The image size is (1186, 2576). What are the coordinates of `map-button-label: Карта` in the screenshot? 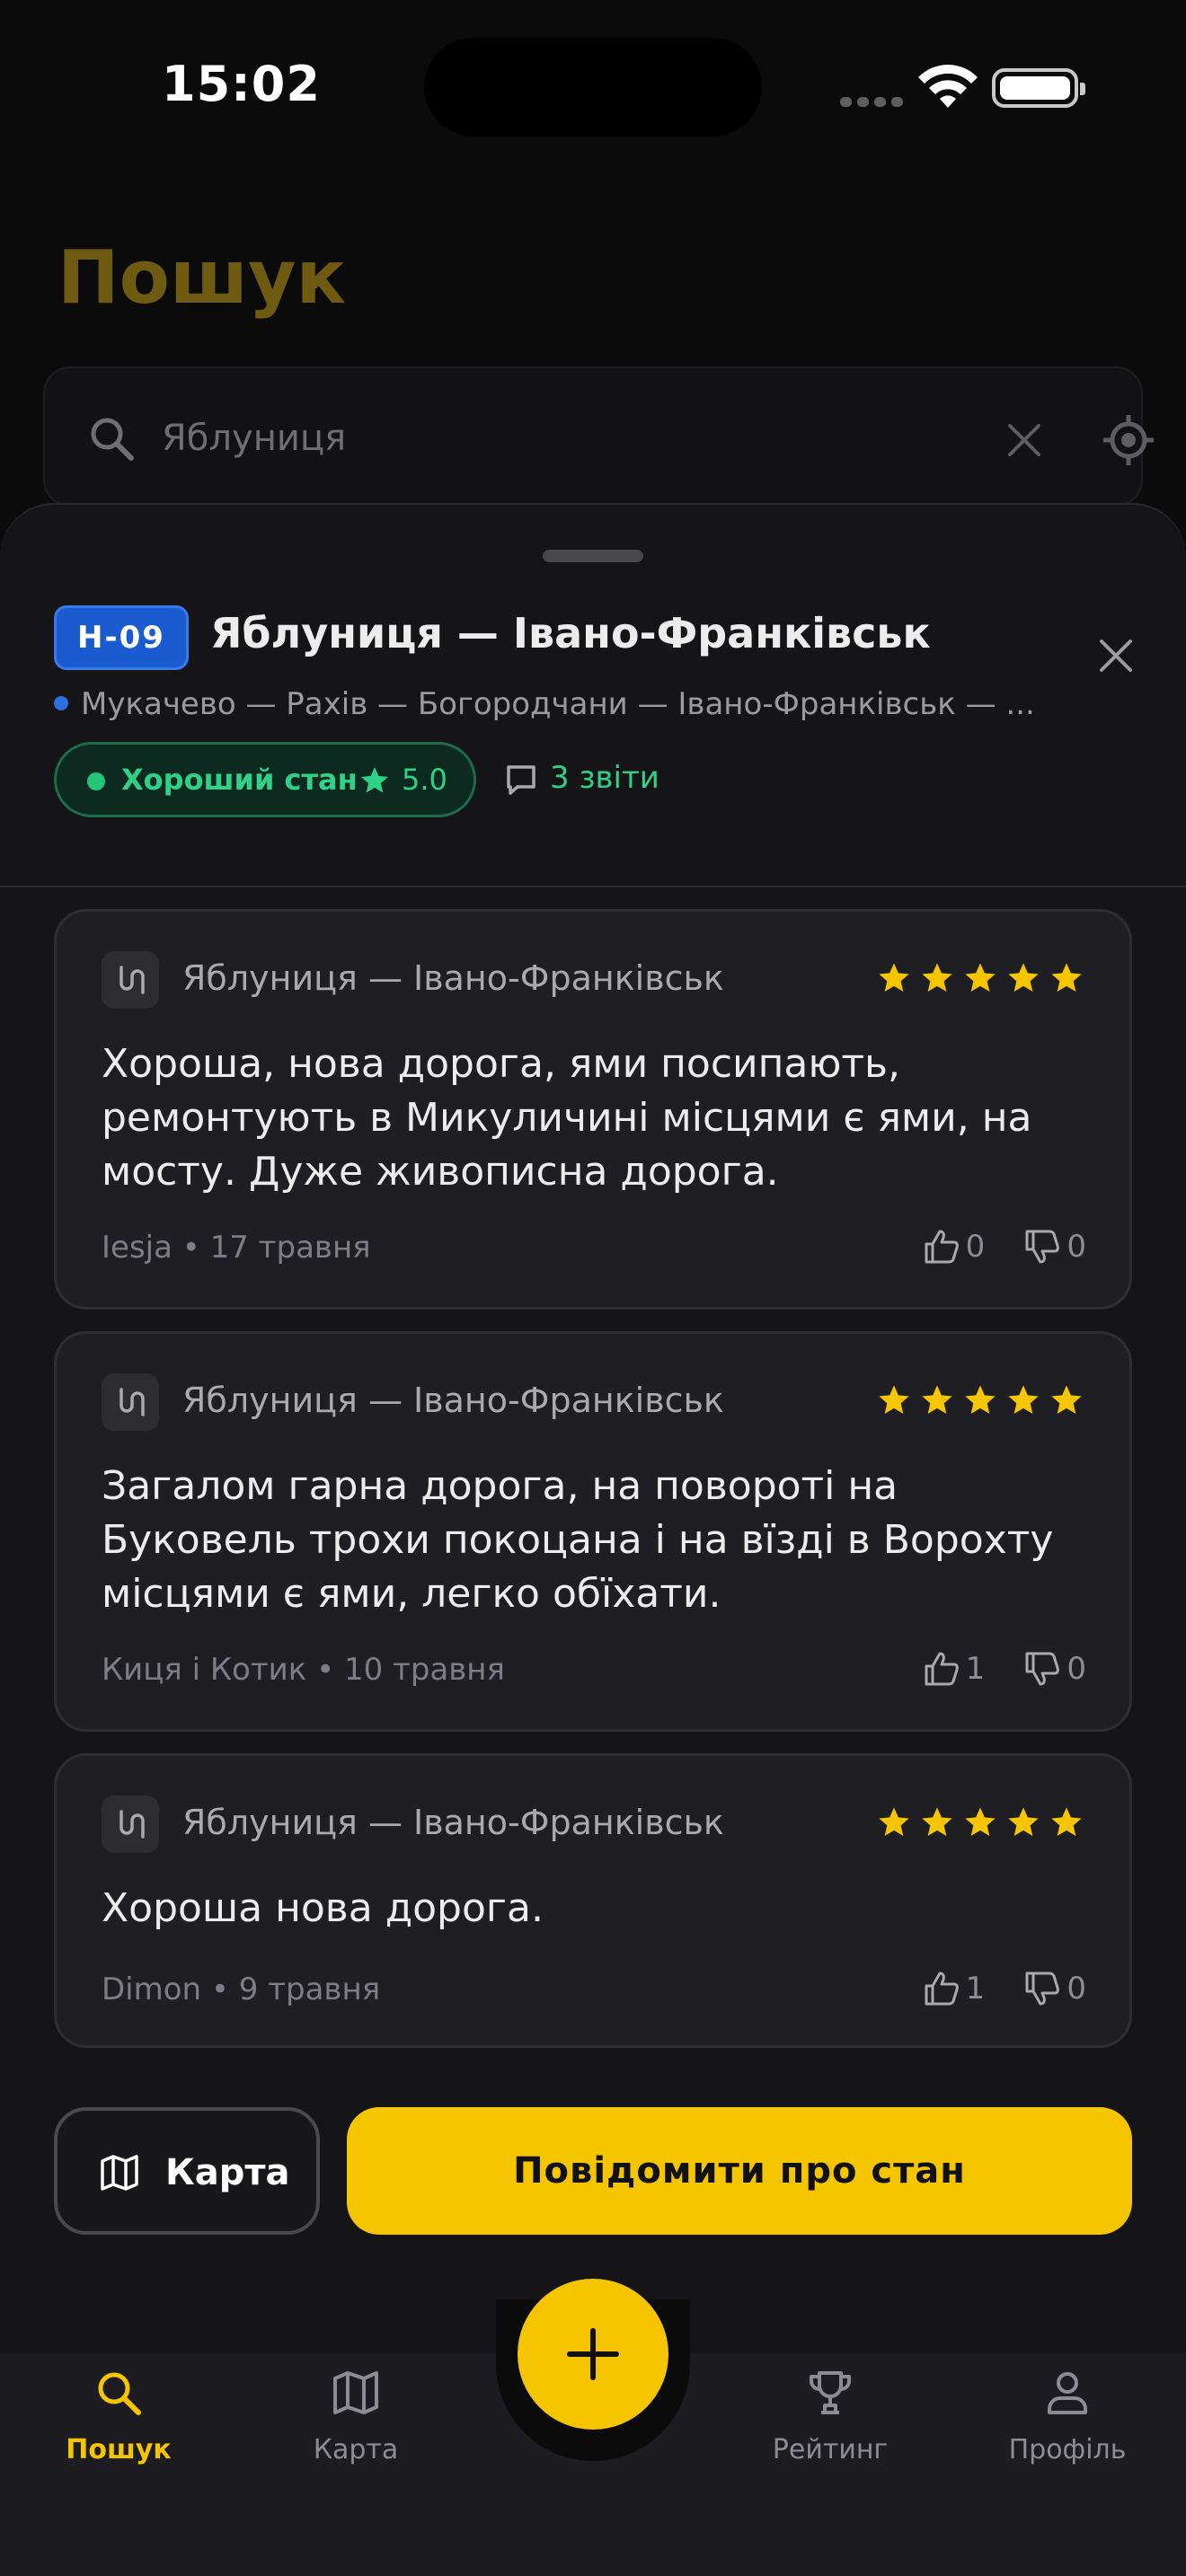 It's located at (227, 2172).